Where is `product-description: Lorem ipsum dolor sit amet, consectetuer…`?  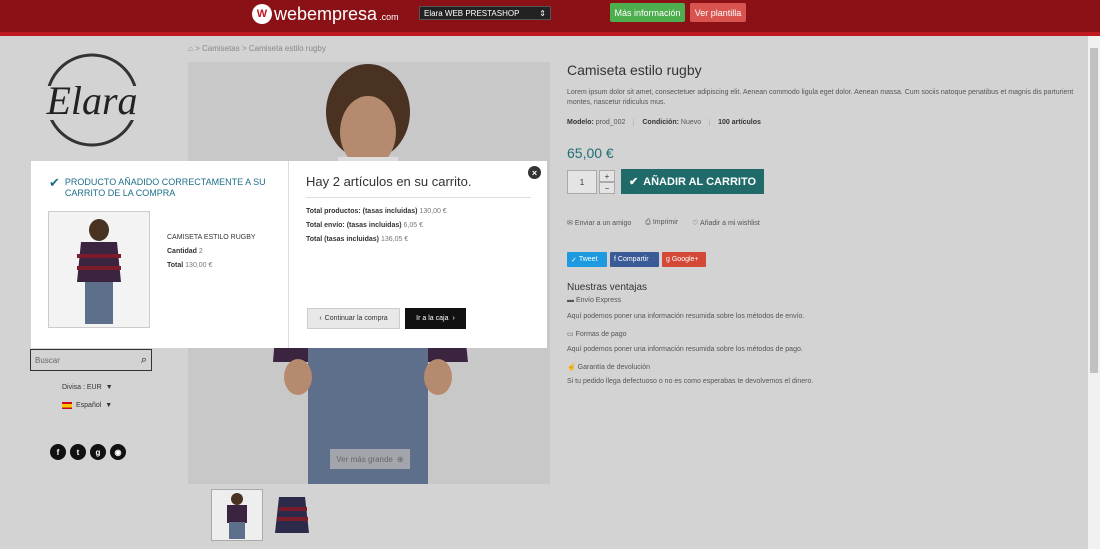
product-description: Lorem ipsum dolor sit amet, consectetuer… is located at coordinates (820, 97).